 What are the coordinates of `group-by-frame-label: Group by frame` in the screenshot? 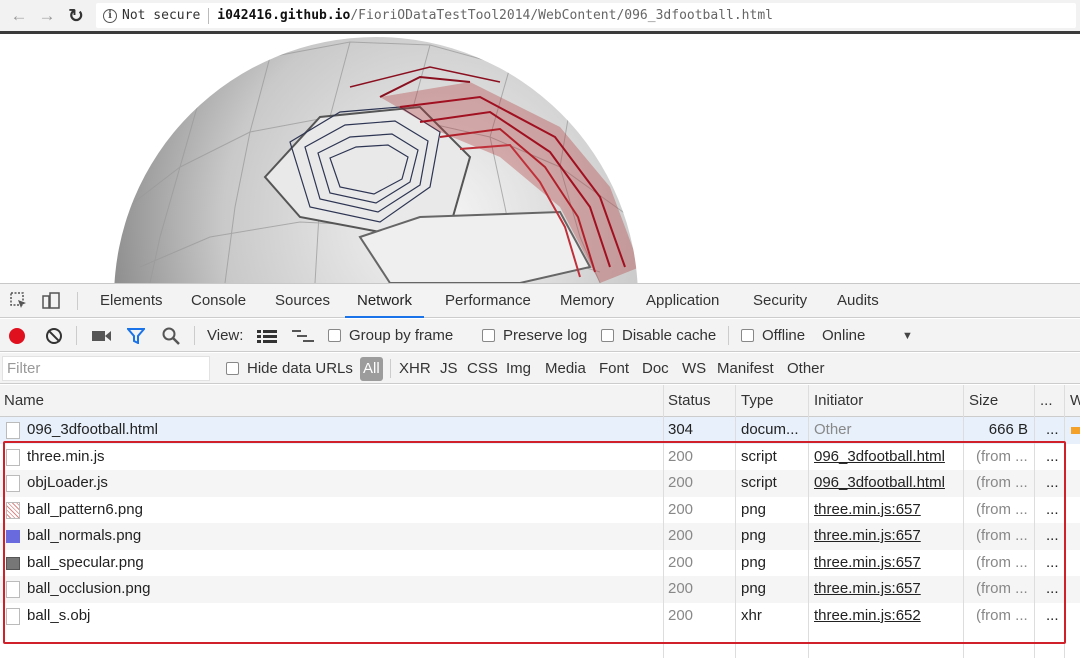 It's located at (401, 335).